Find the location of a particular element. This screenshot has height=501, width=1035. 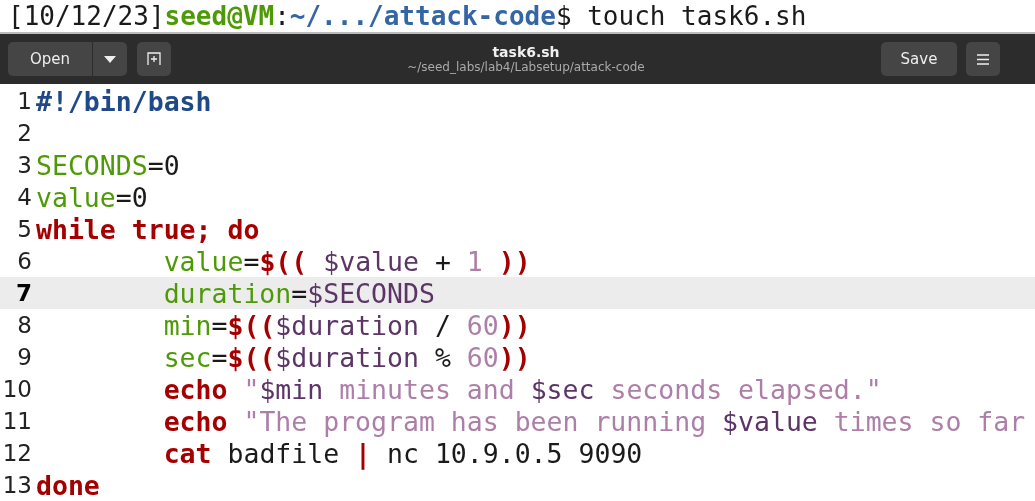

code-line: value=$(( $value + 1 )) is located at coordinates (346, 261).